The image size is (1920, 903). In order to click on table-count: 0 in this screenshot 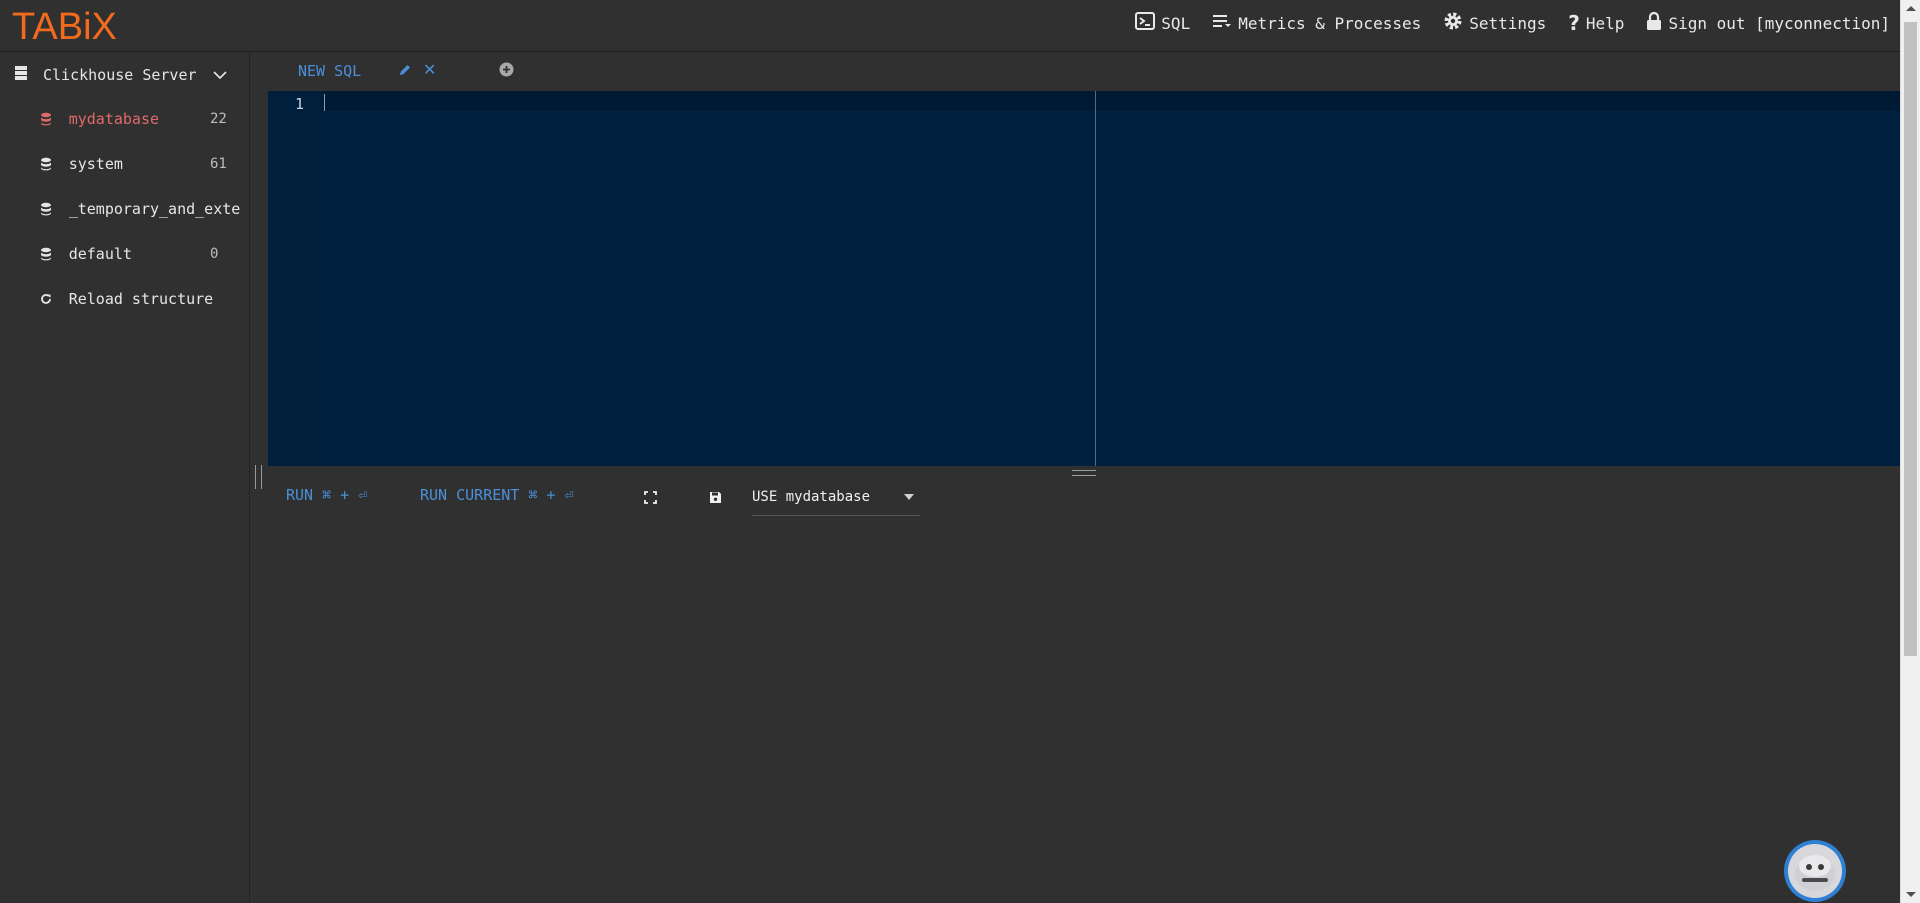, I will do `click(214, 254)`.